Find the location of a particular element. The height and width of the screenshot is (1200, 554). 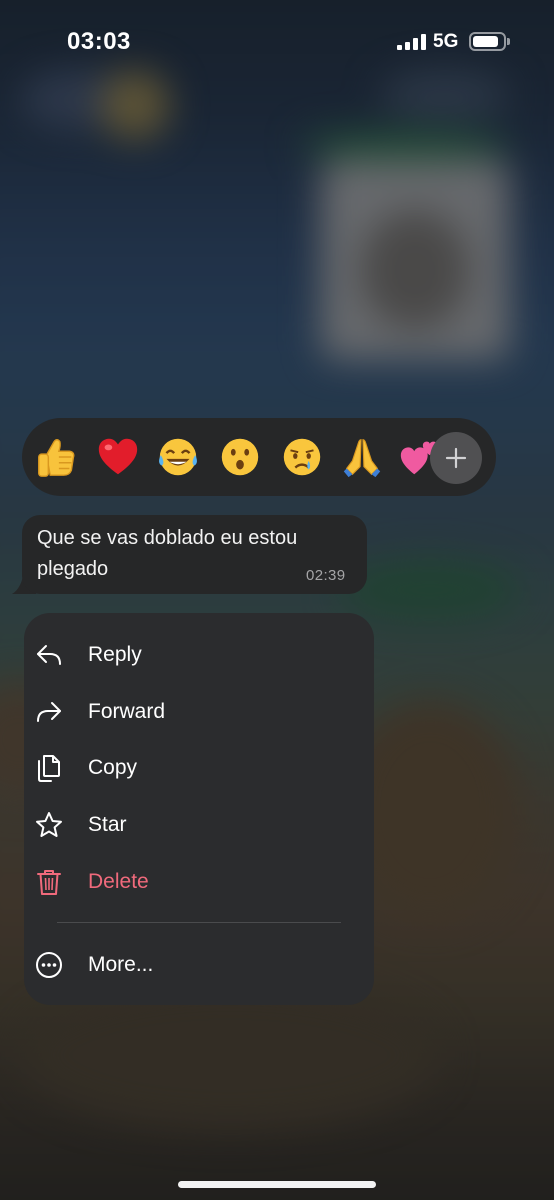

forward-icon is located at coordinates (49, 712).